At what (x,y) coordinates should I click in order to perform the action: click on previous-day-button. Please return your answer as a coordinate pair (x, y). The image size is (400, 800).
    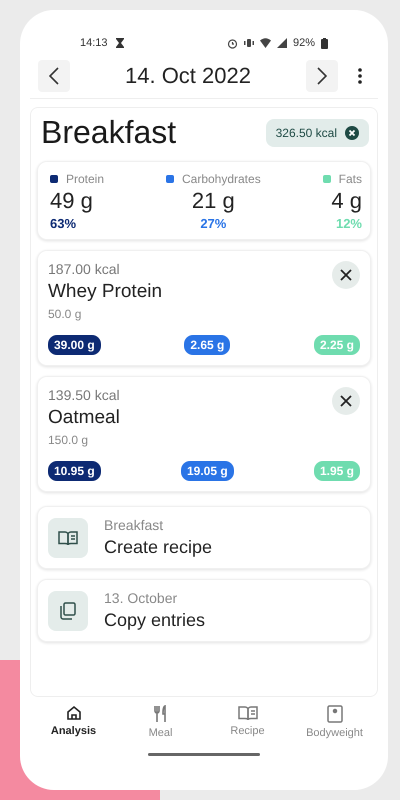
    Looking at the image, I should click on (54, 76).